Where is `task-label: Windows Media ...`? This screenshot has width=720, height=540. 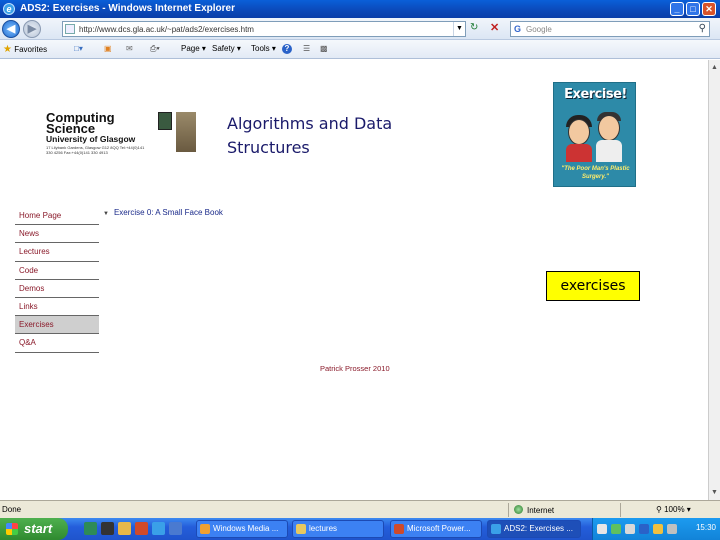
task-label: Windows Media ... is located at coordinates (246, 528).